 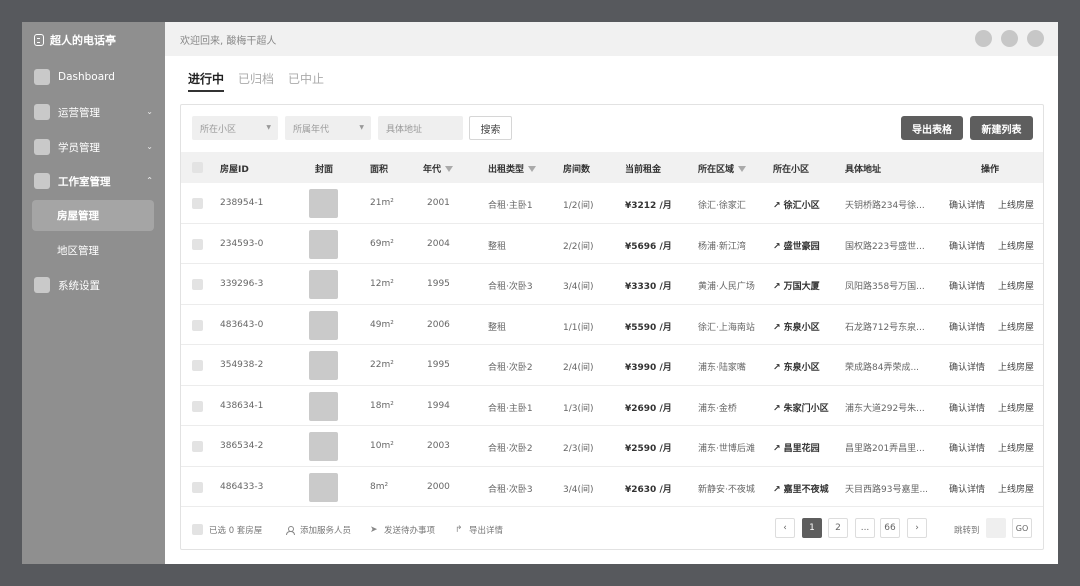 What do you see at coordinates (93, 147) in the screenshot?
I see `sidebar-item-students: 学员管理 ⌄` at bounding box center [93, 147].